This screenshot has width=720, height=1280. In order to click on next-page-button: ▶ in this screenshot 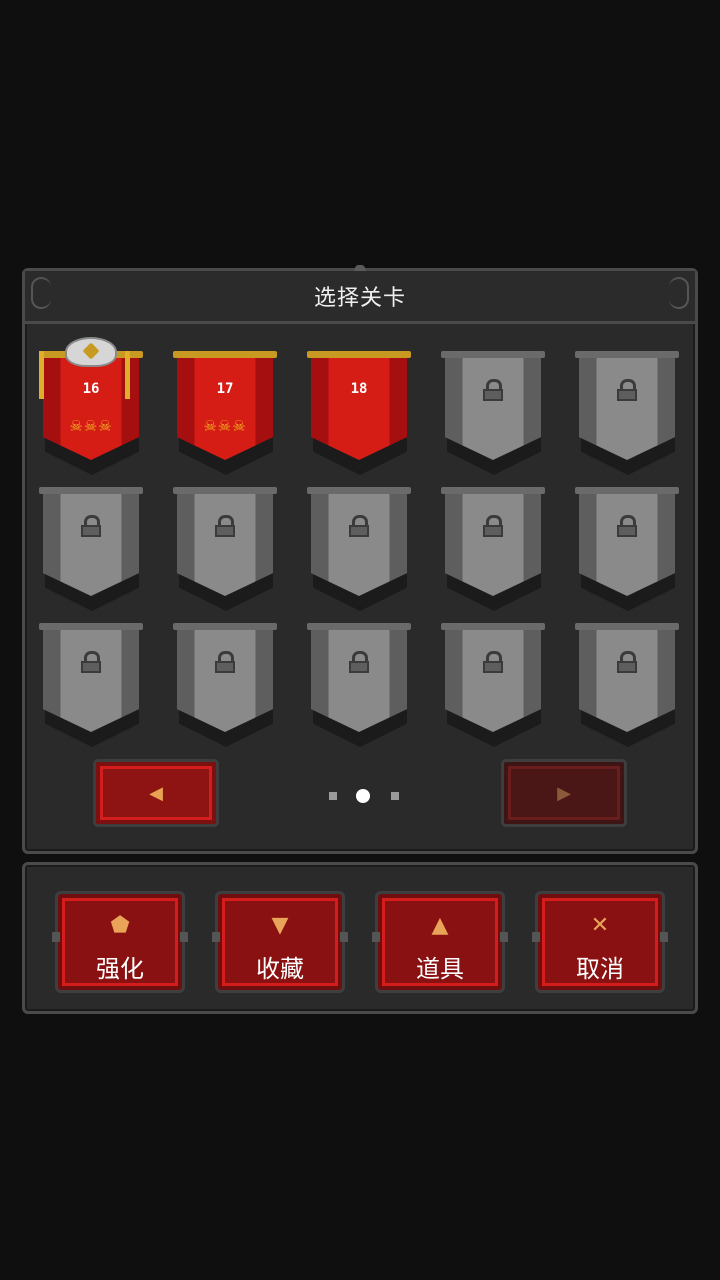, I will do `click(564, 793)`.